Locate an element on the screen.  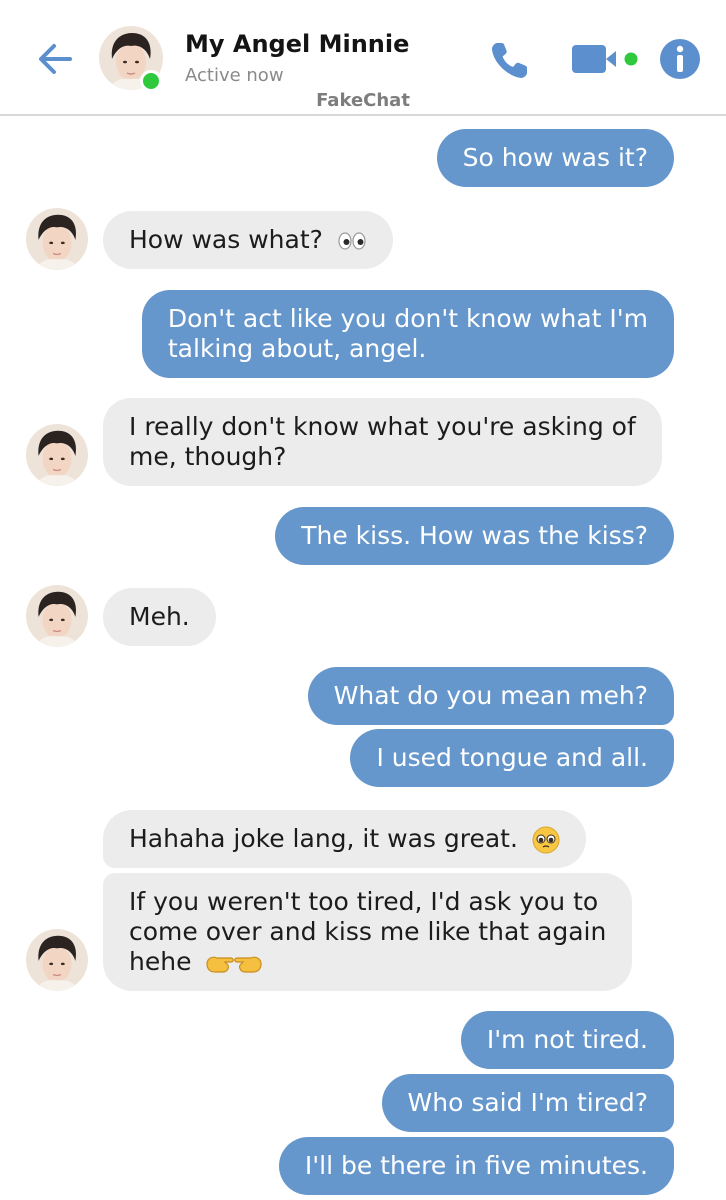
message-text: I'll be there in five minutes. is located at coordinates (476, 1165).